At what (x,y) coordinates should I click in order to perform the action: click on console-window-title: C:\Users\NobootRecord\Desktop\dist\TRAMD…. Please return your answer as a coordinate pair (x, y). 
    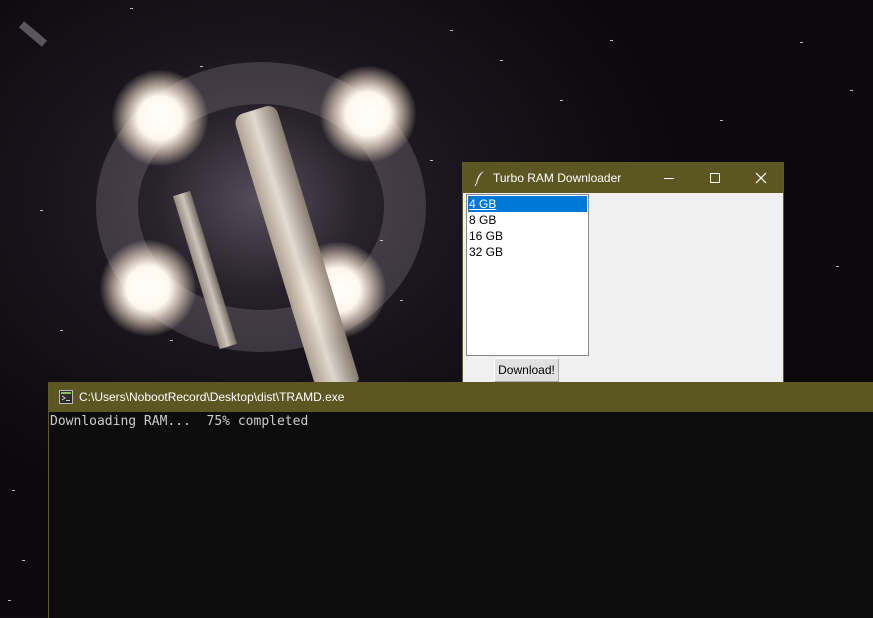
    Looking at the image, I should click on (212, 397).